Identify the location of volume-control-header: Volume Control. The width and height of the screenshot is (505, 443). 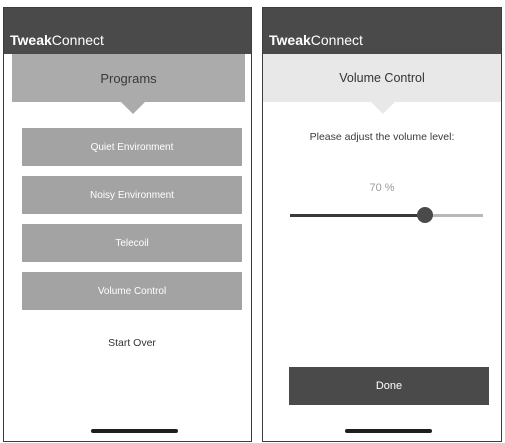
(382, 78).